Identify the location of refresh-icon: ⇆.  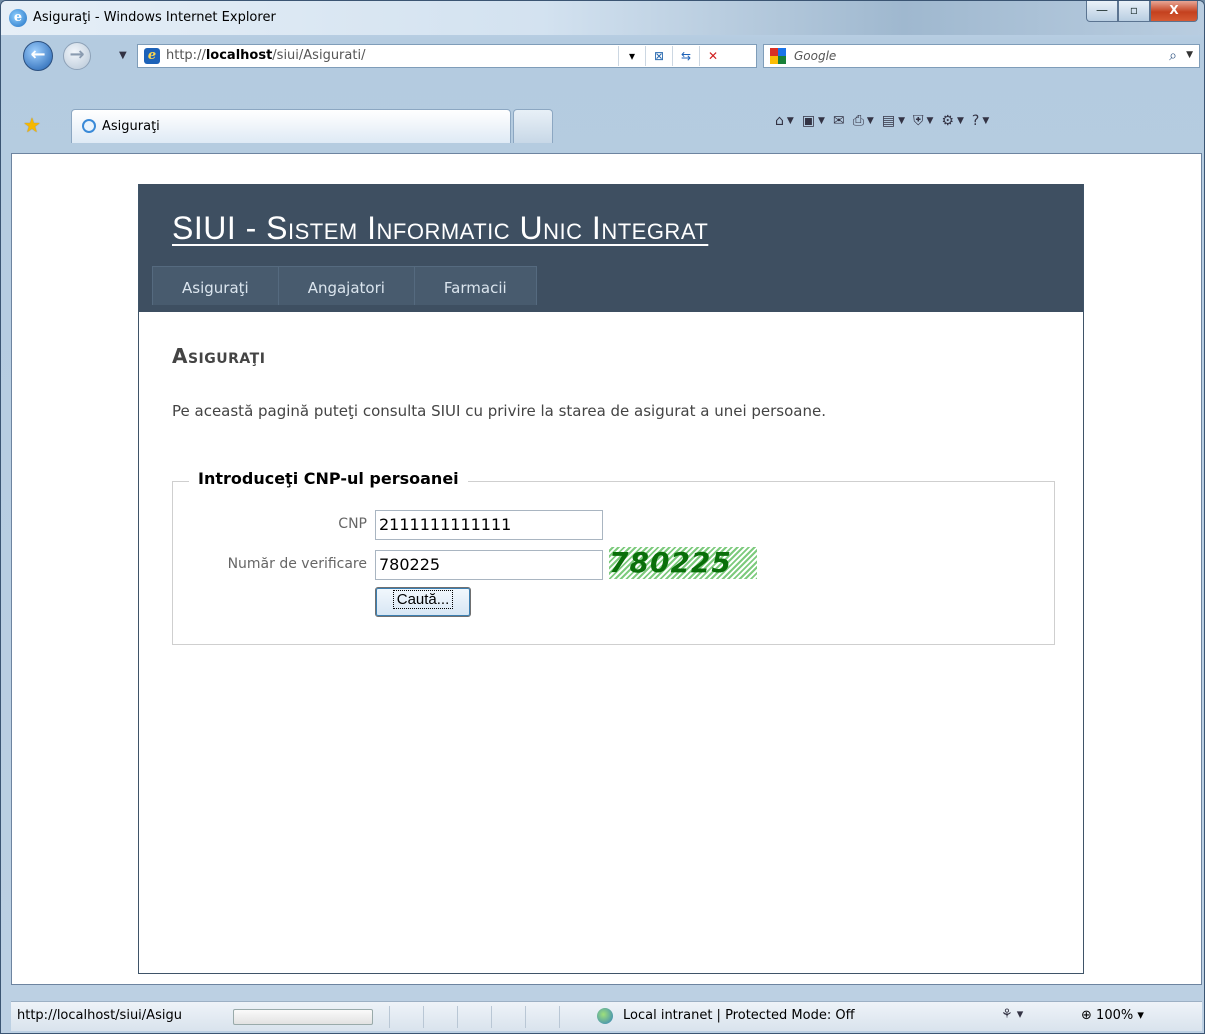
(685, 56).